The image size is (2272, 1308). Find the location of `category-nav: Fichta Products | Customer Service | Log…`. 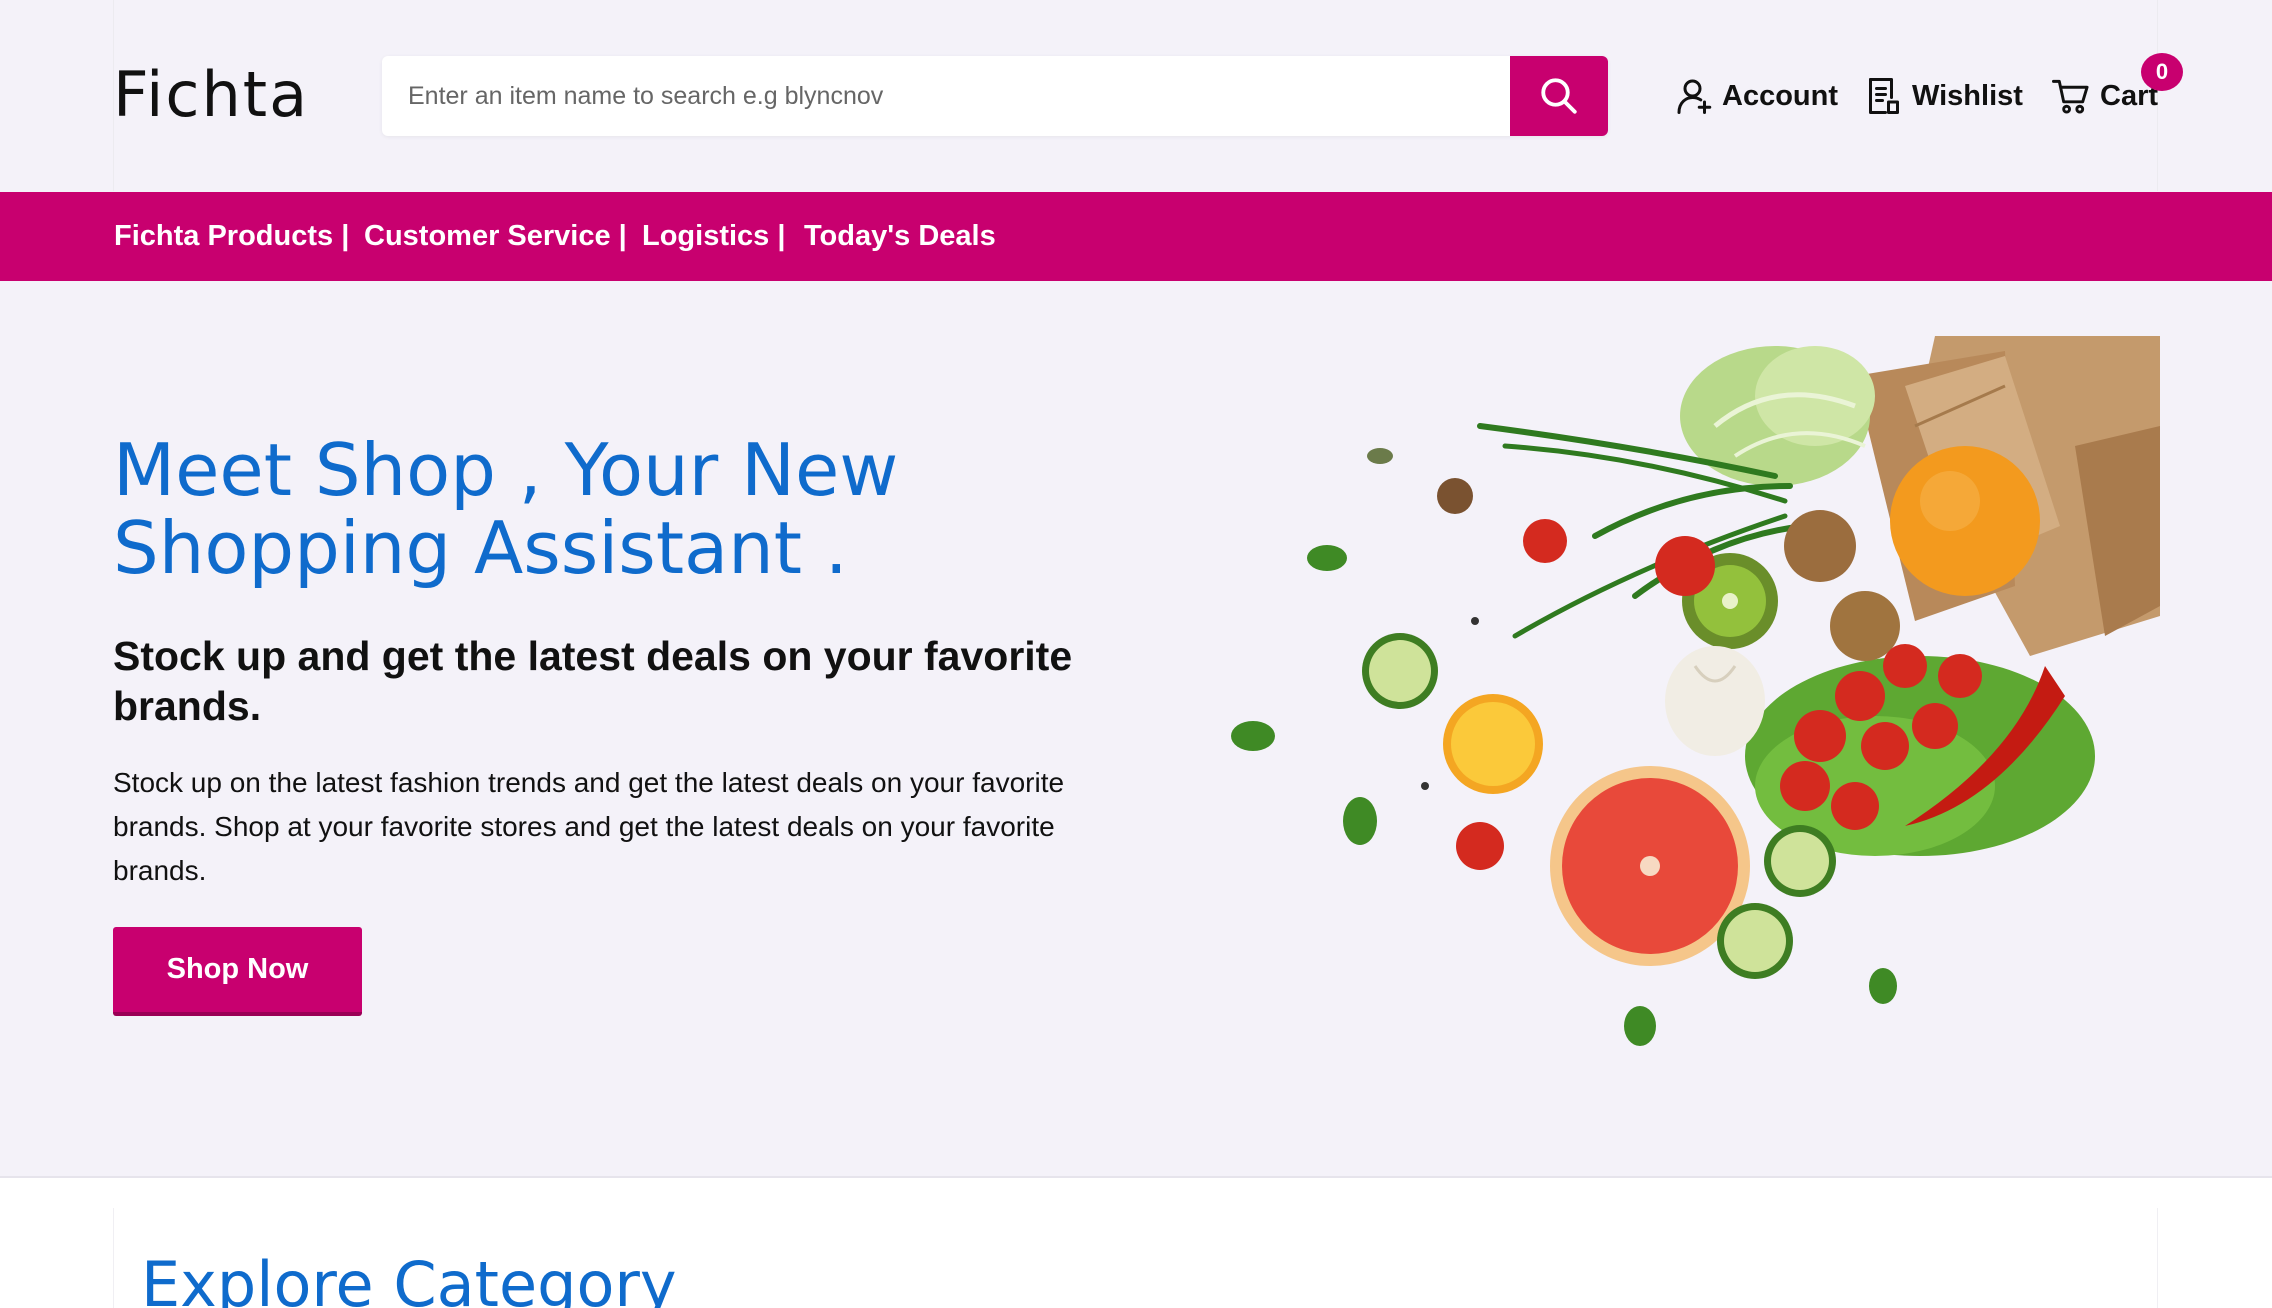

category-nav: Fichta Products | Customer Service | Log… is located at coordinates (1136, 236).